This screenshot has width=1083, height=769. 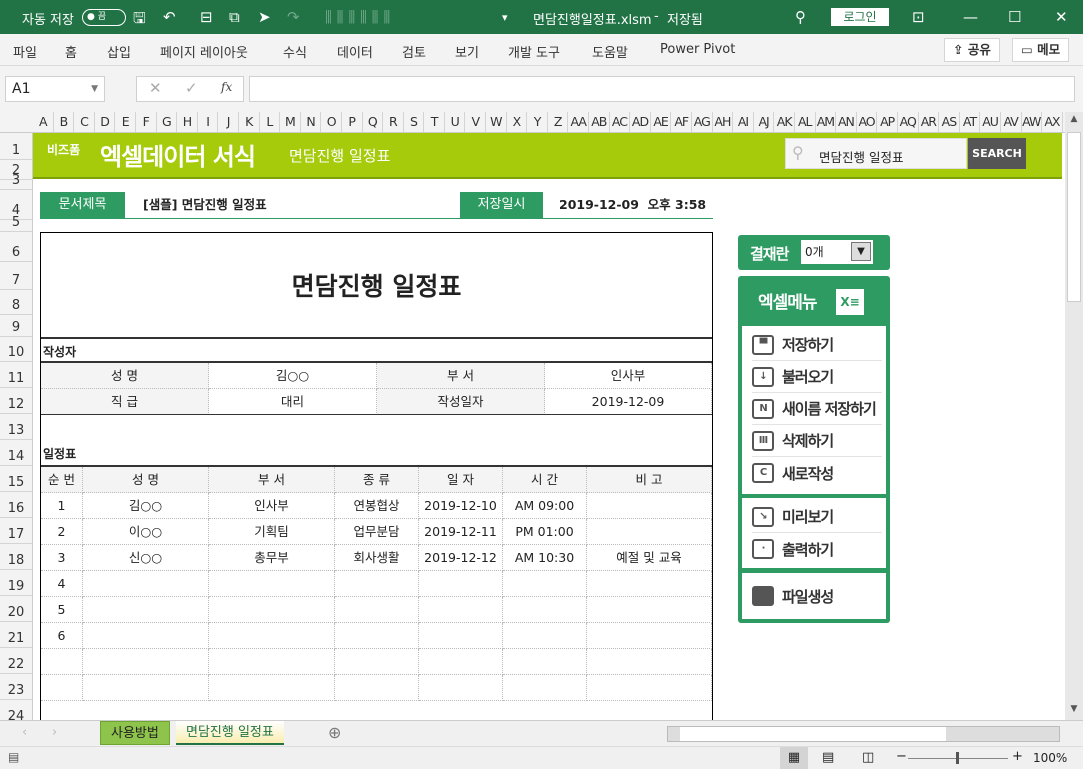 What do you see at coordinates (1014, 17) in the screenshot?
I see `maximize-icon: ☐` at bounding box center [1014, 17].